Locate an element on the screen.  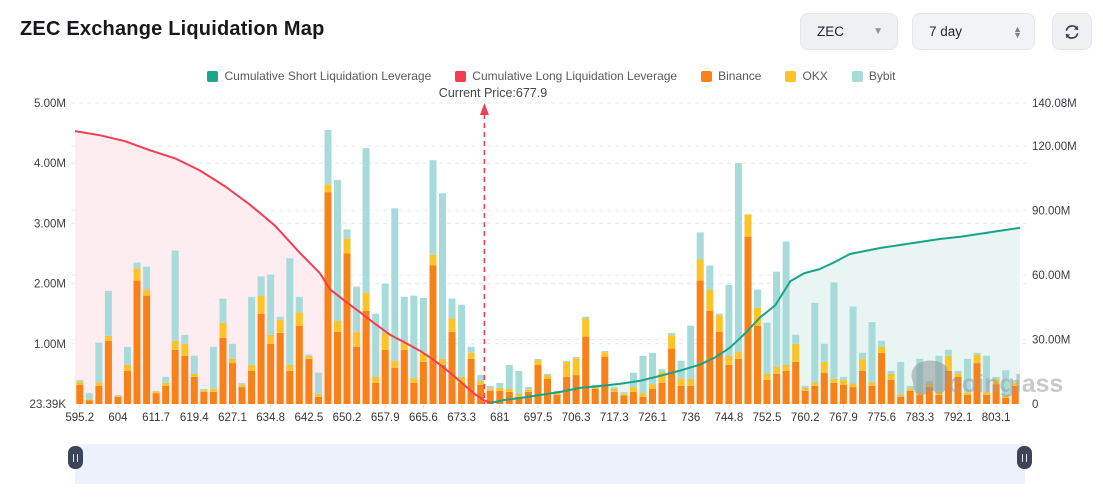
x-axis-tick: 611.7 is located at coordinates (156, 418).